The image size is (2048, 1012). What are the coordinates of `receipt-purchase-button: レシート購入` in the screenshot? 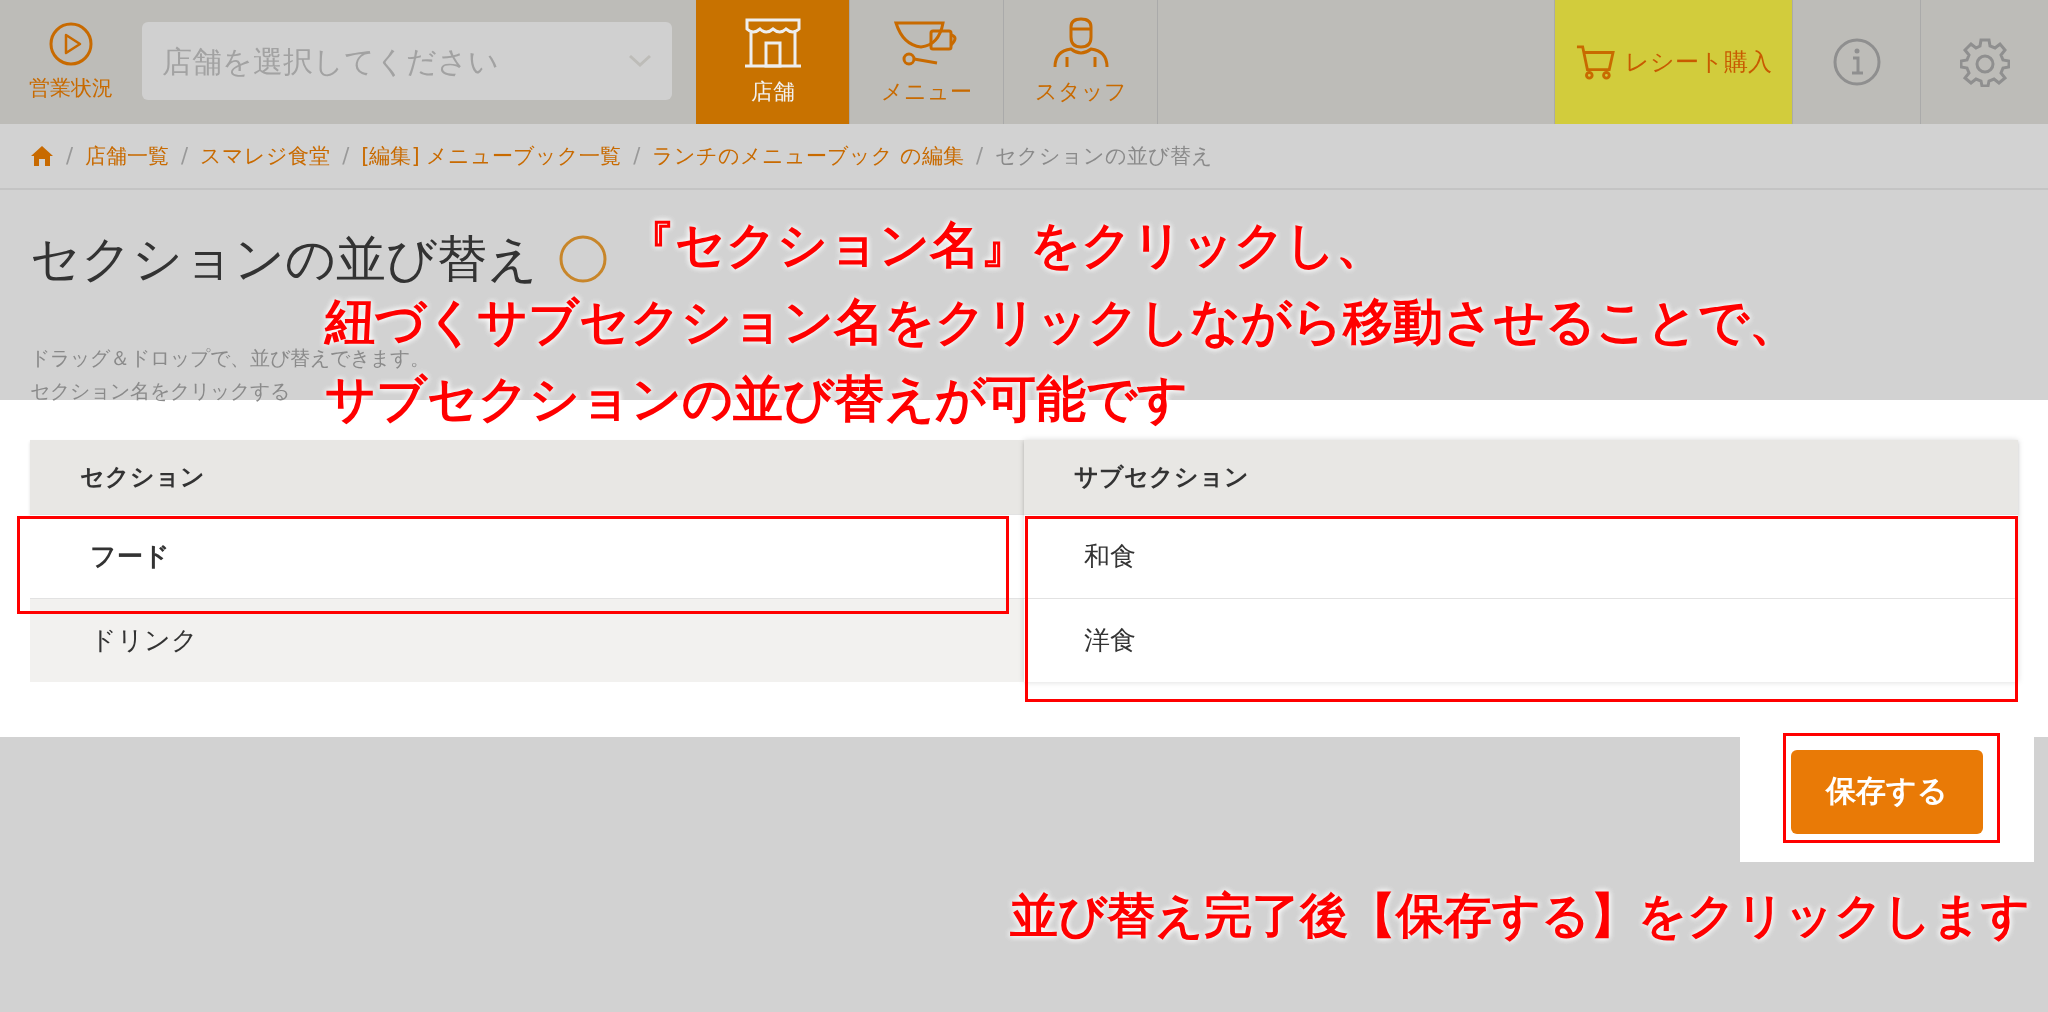 It's located at (1673, 62).